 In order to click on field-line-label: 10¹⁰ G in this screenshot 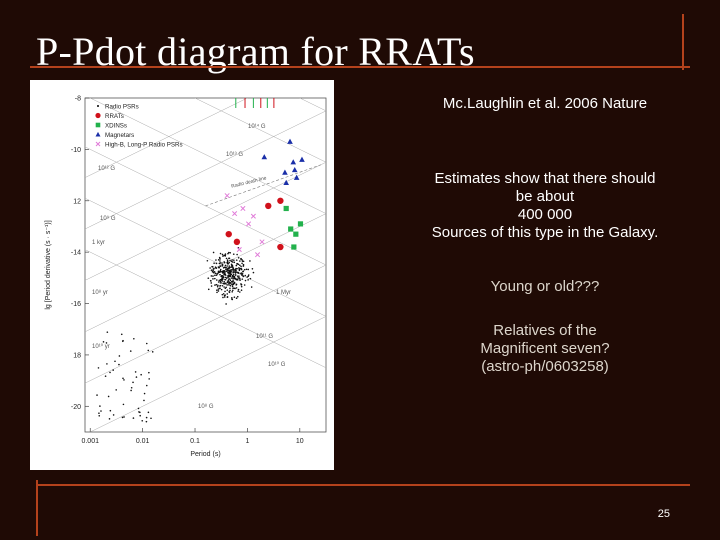, I will do `click(277, 364)`.